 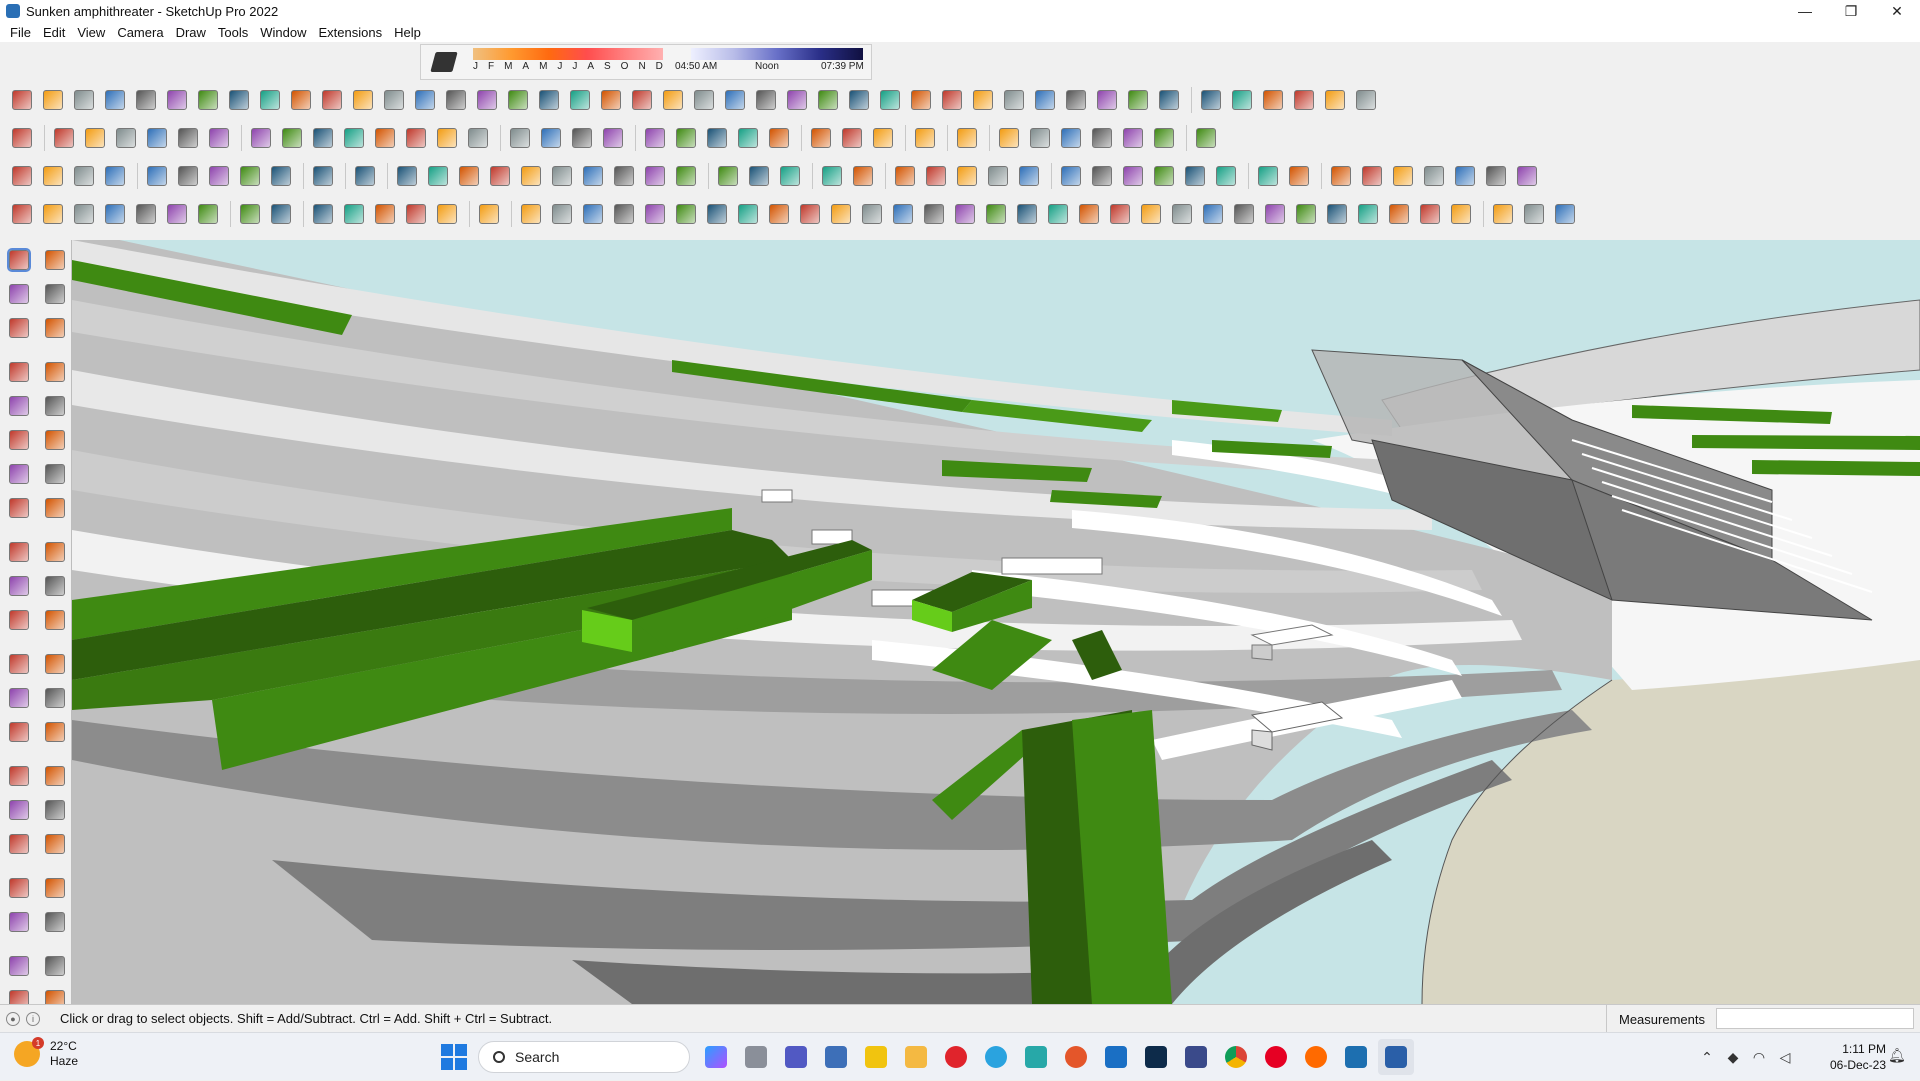 What do you see at coordinates (46, 1053) in the screenshot?
I see `weather-widget: 1 22°C Haze` at bounding box center [46, 1053].